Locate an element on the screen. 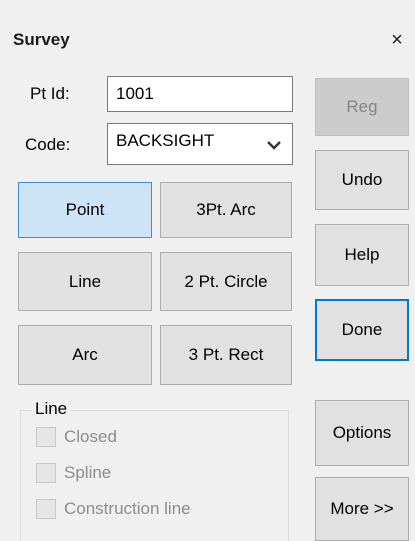 This screenshot has height=541, width=415. line-group-title: Line is located at coordinates (51, 409).